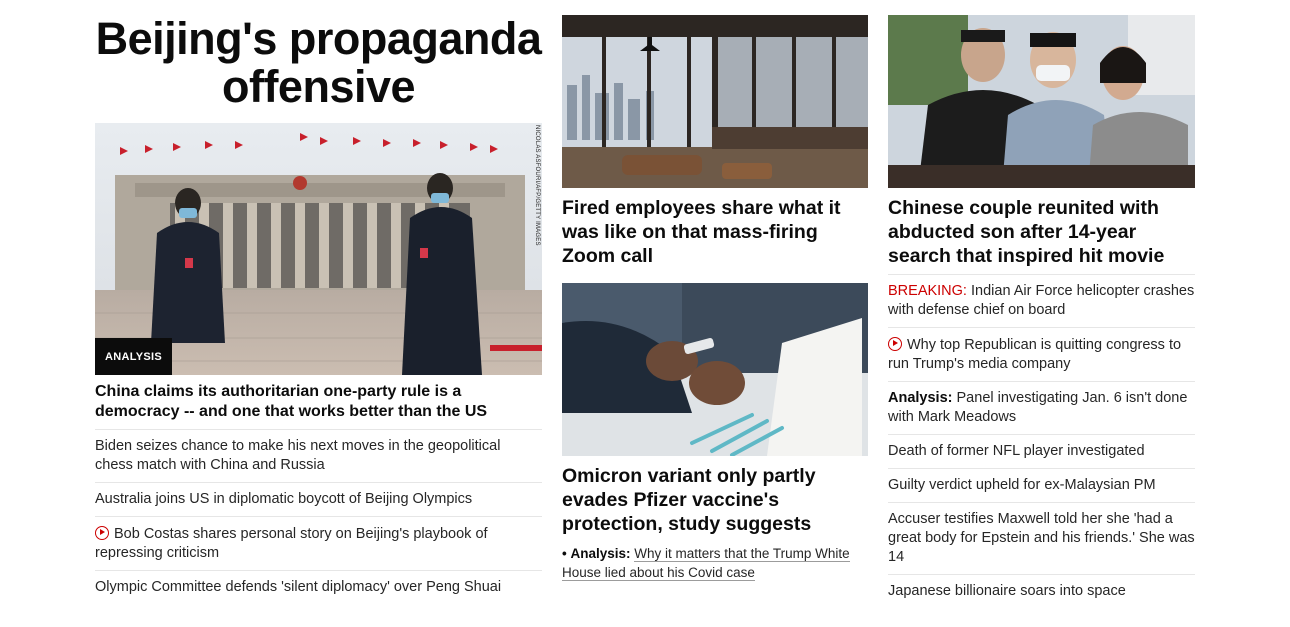 This screenshot has height=627, width=1290. I want to click on card2-image, so click(715, 369).